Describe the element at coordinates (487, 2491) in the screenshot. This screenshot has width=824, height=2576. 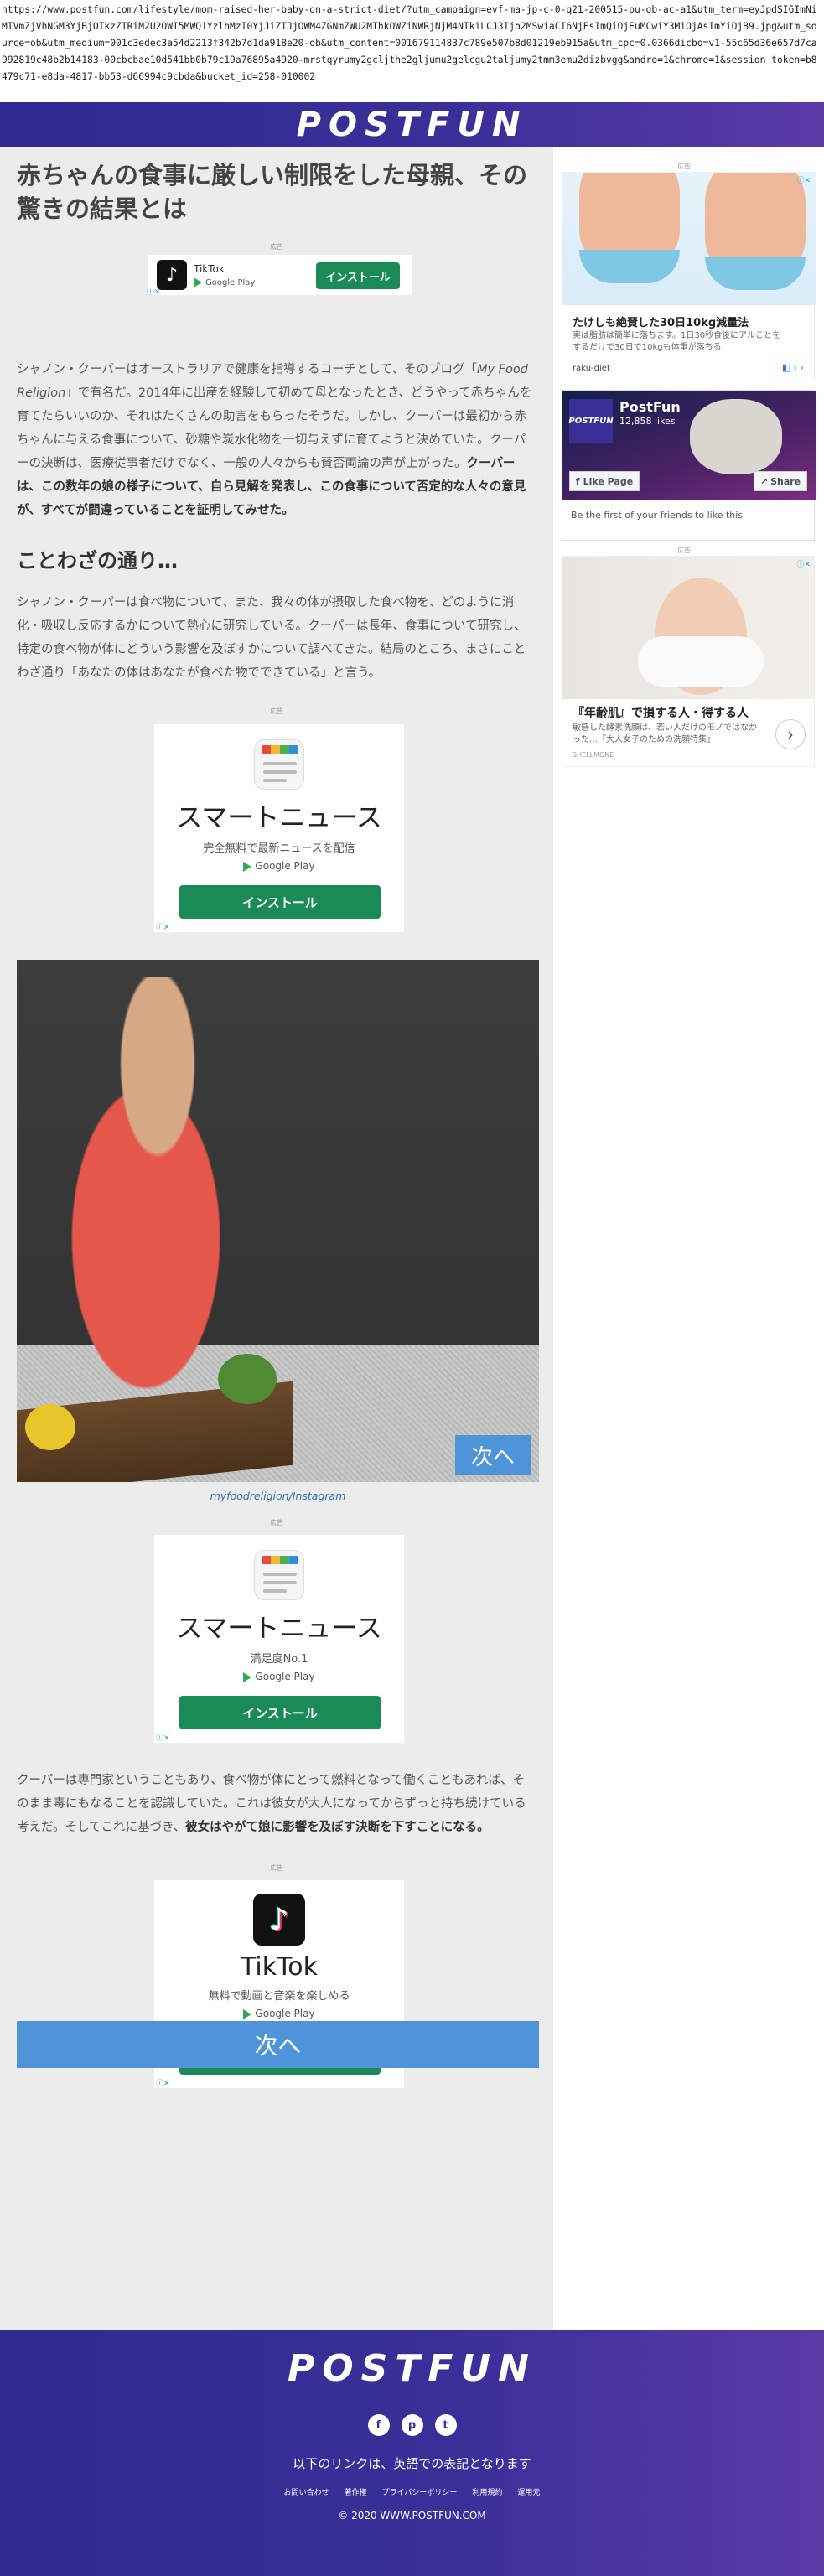
I see `footer-link-terms: 利用規約` at that location.